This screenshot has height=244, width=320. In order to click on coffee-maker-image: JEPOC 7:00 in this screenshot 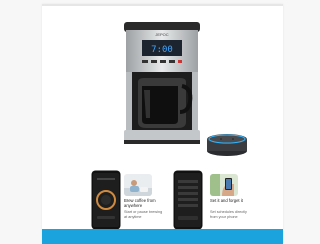, I will do `click(162, 83)`.